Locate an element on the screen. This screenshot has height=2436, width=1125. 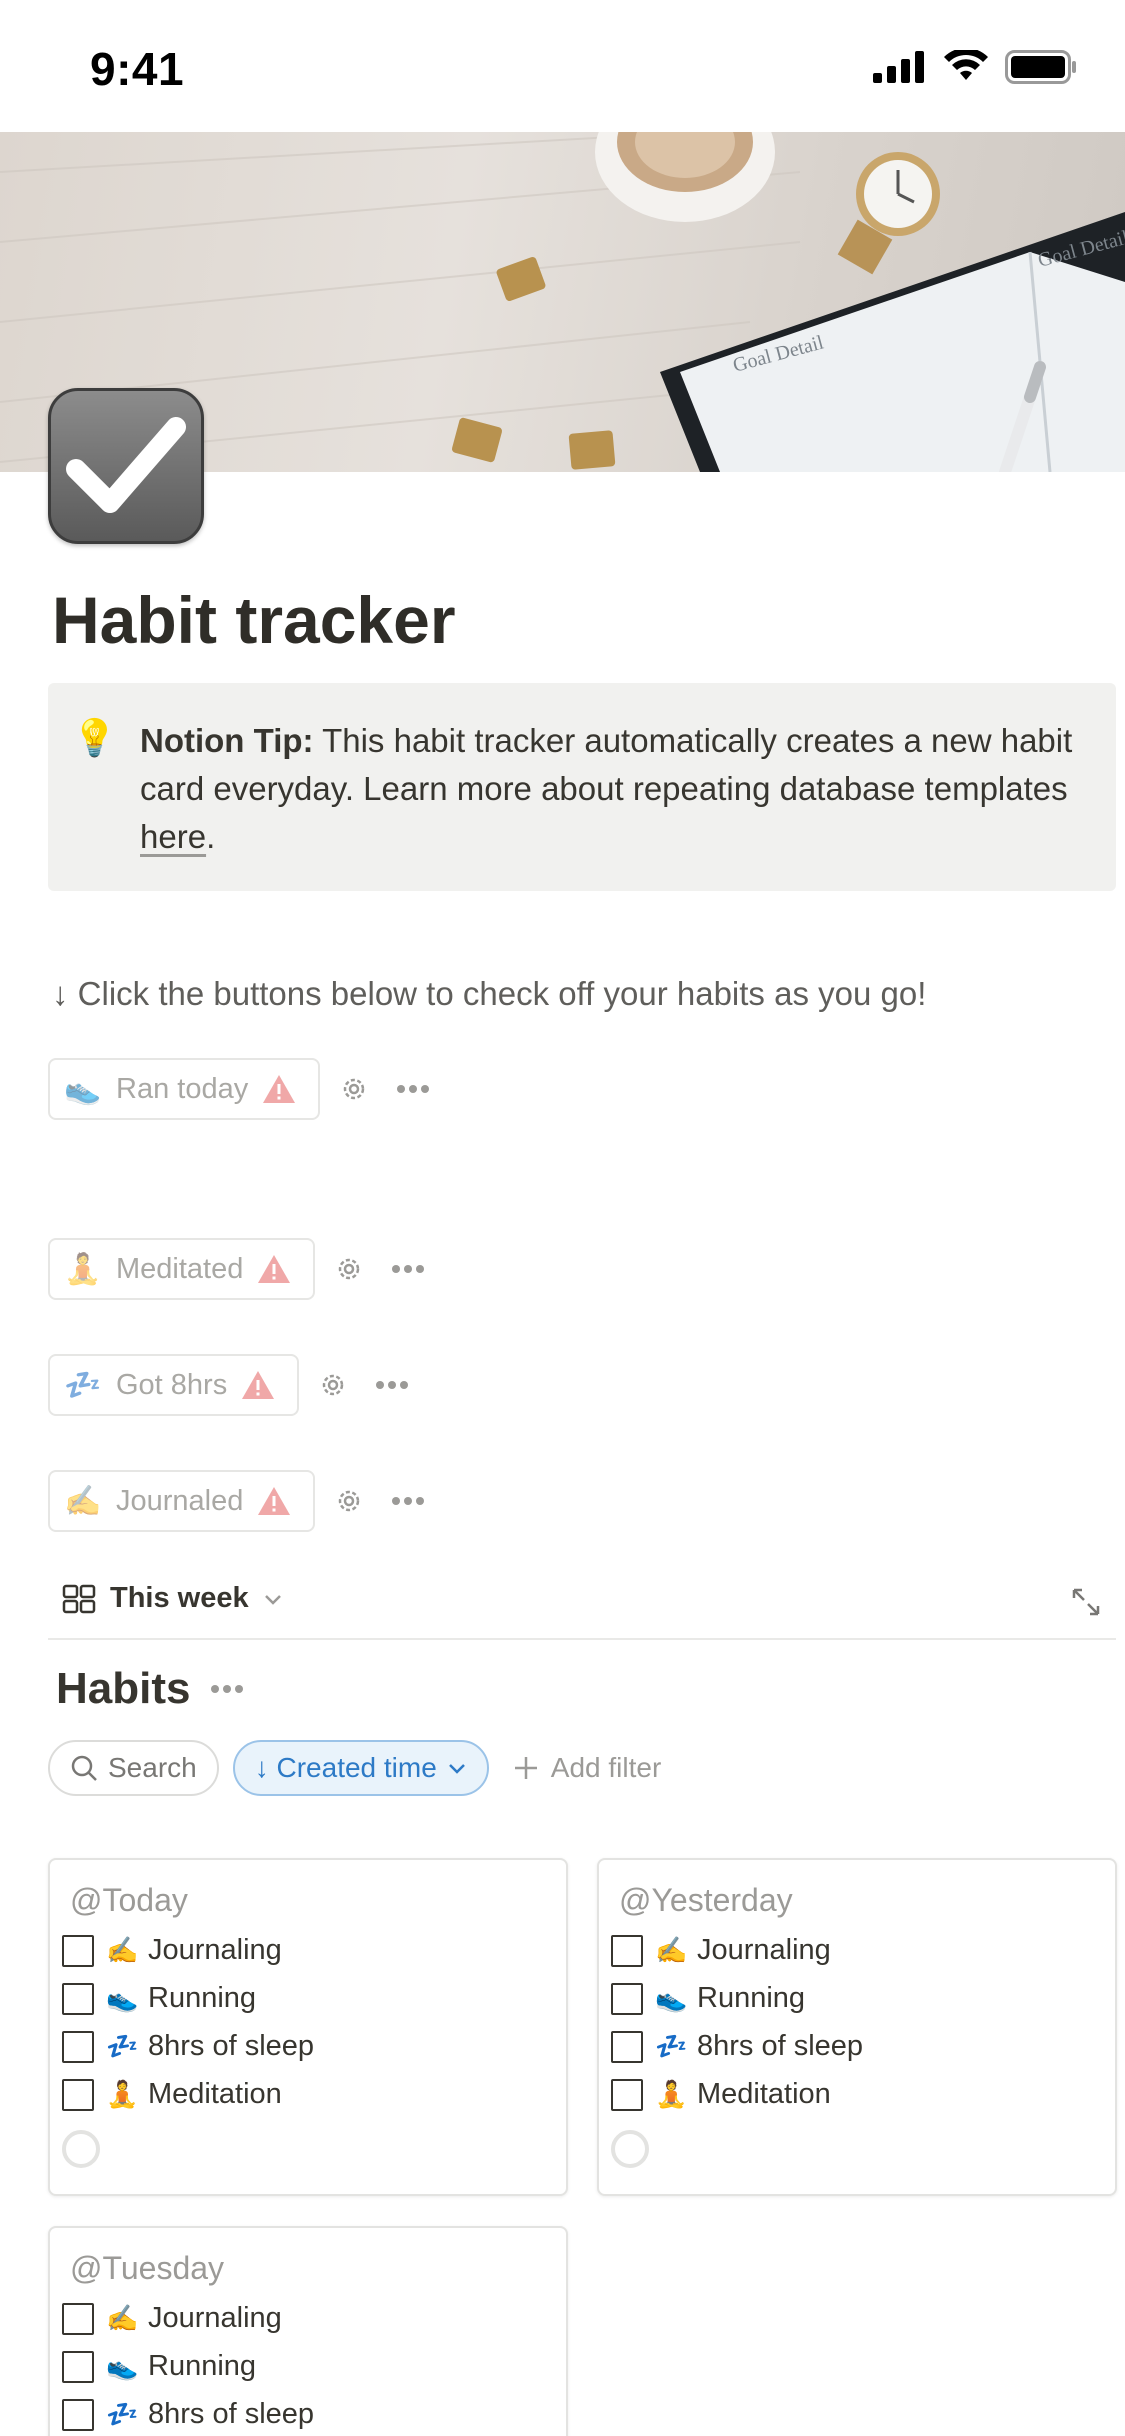
ran-today-button: 👟 Ran today is located at coordinates (184, 1089).